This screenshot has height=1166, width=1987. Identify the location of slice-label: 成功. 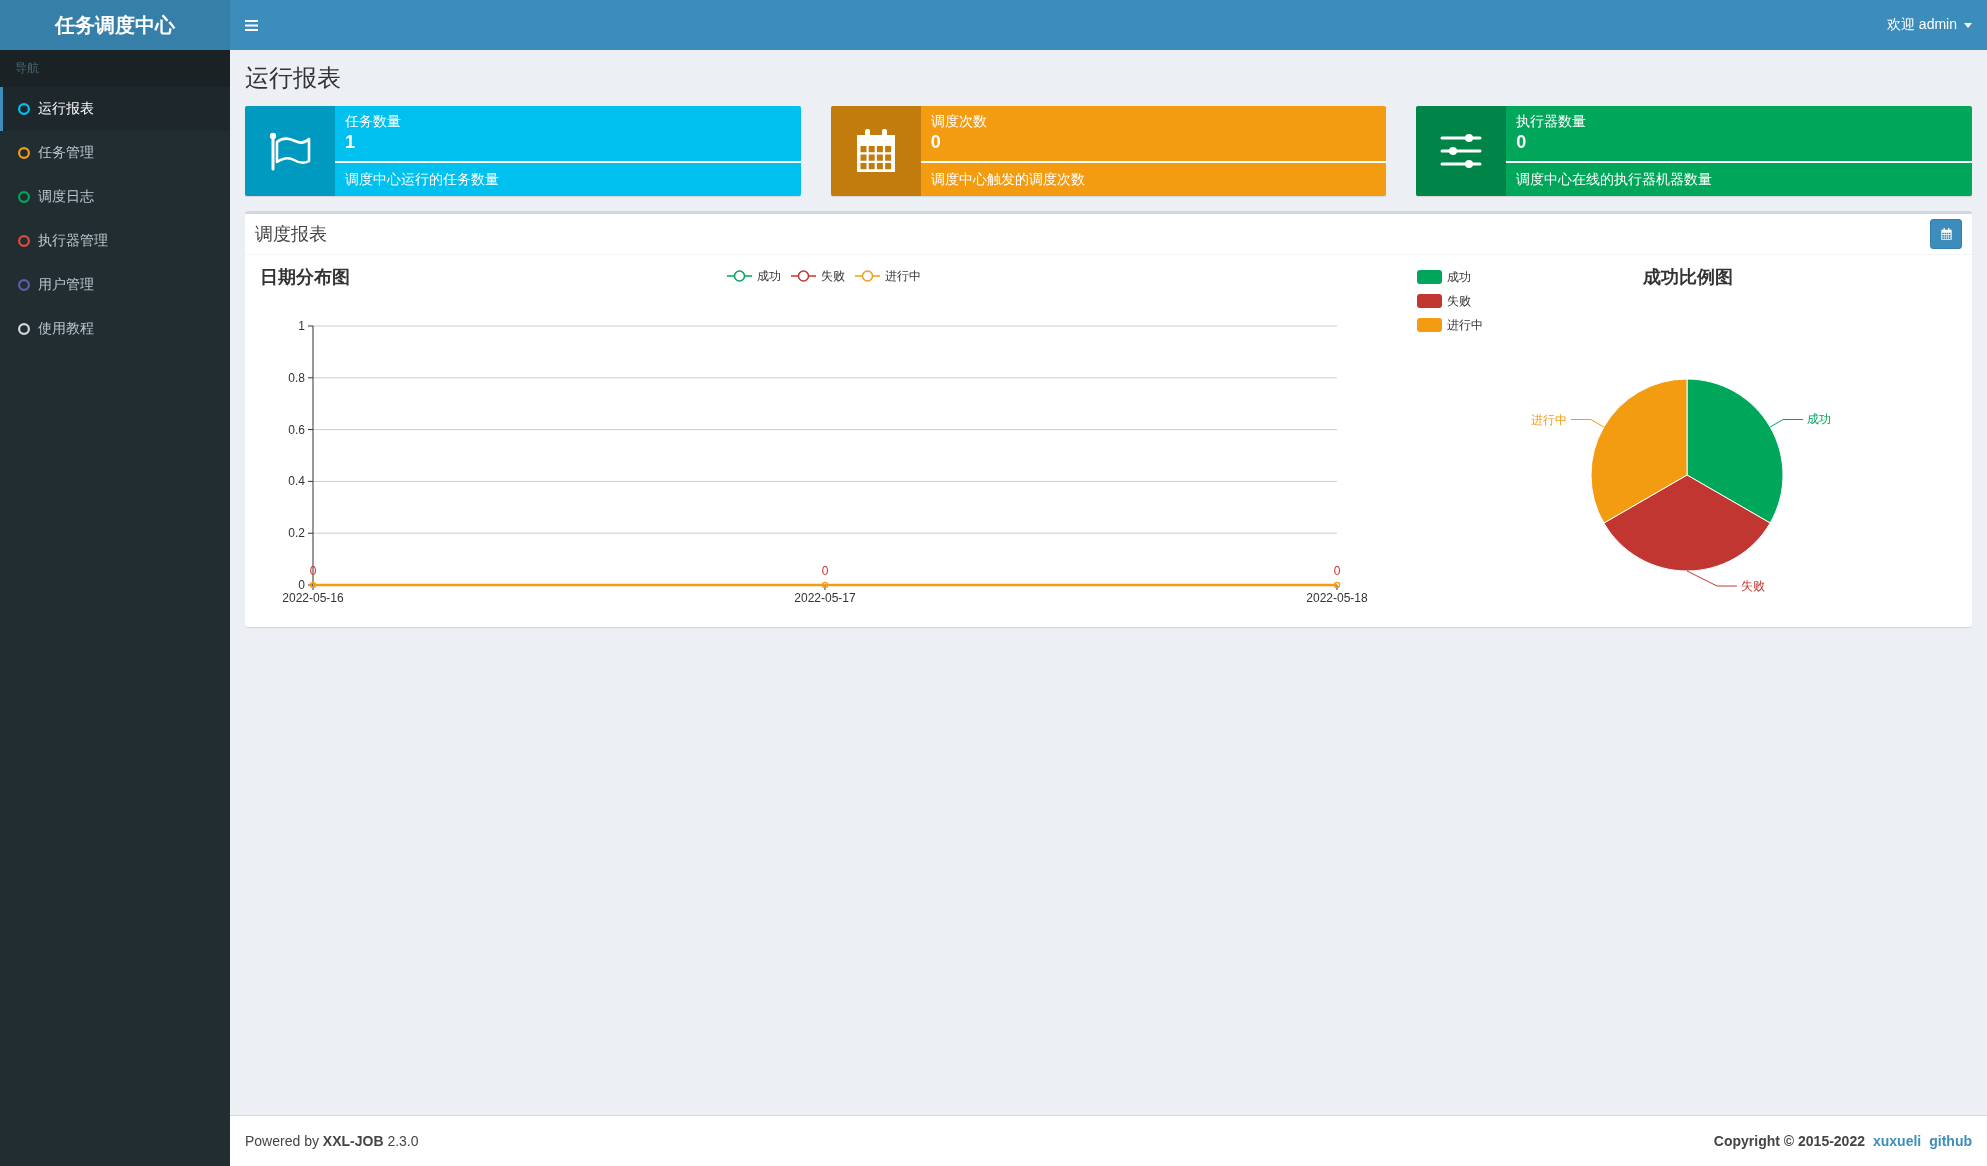
(1819, 419).